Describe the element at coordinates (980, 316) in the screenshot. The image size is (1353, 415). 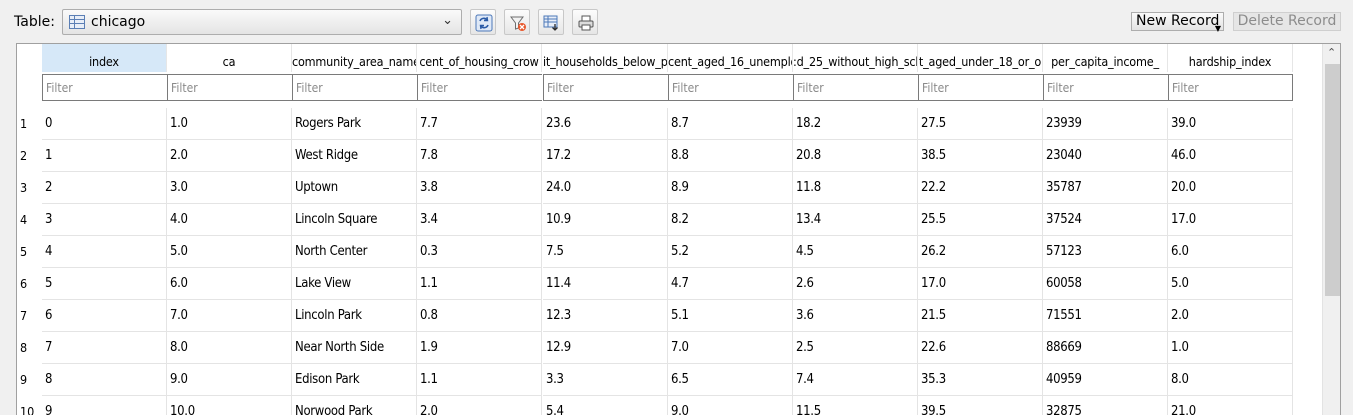
I see `cell-percent-aged-under-18-or-o: 21.5` at that location.